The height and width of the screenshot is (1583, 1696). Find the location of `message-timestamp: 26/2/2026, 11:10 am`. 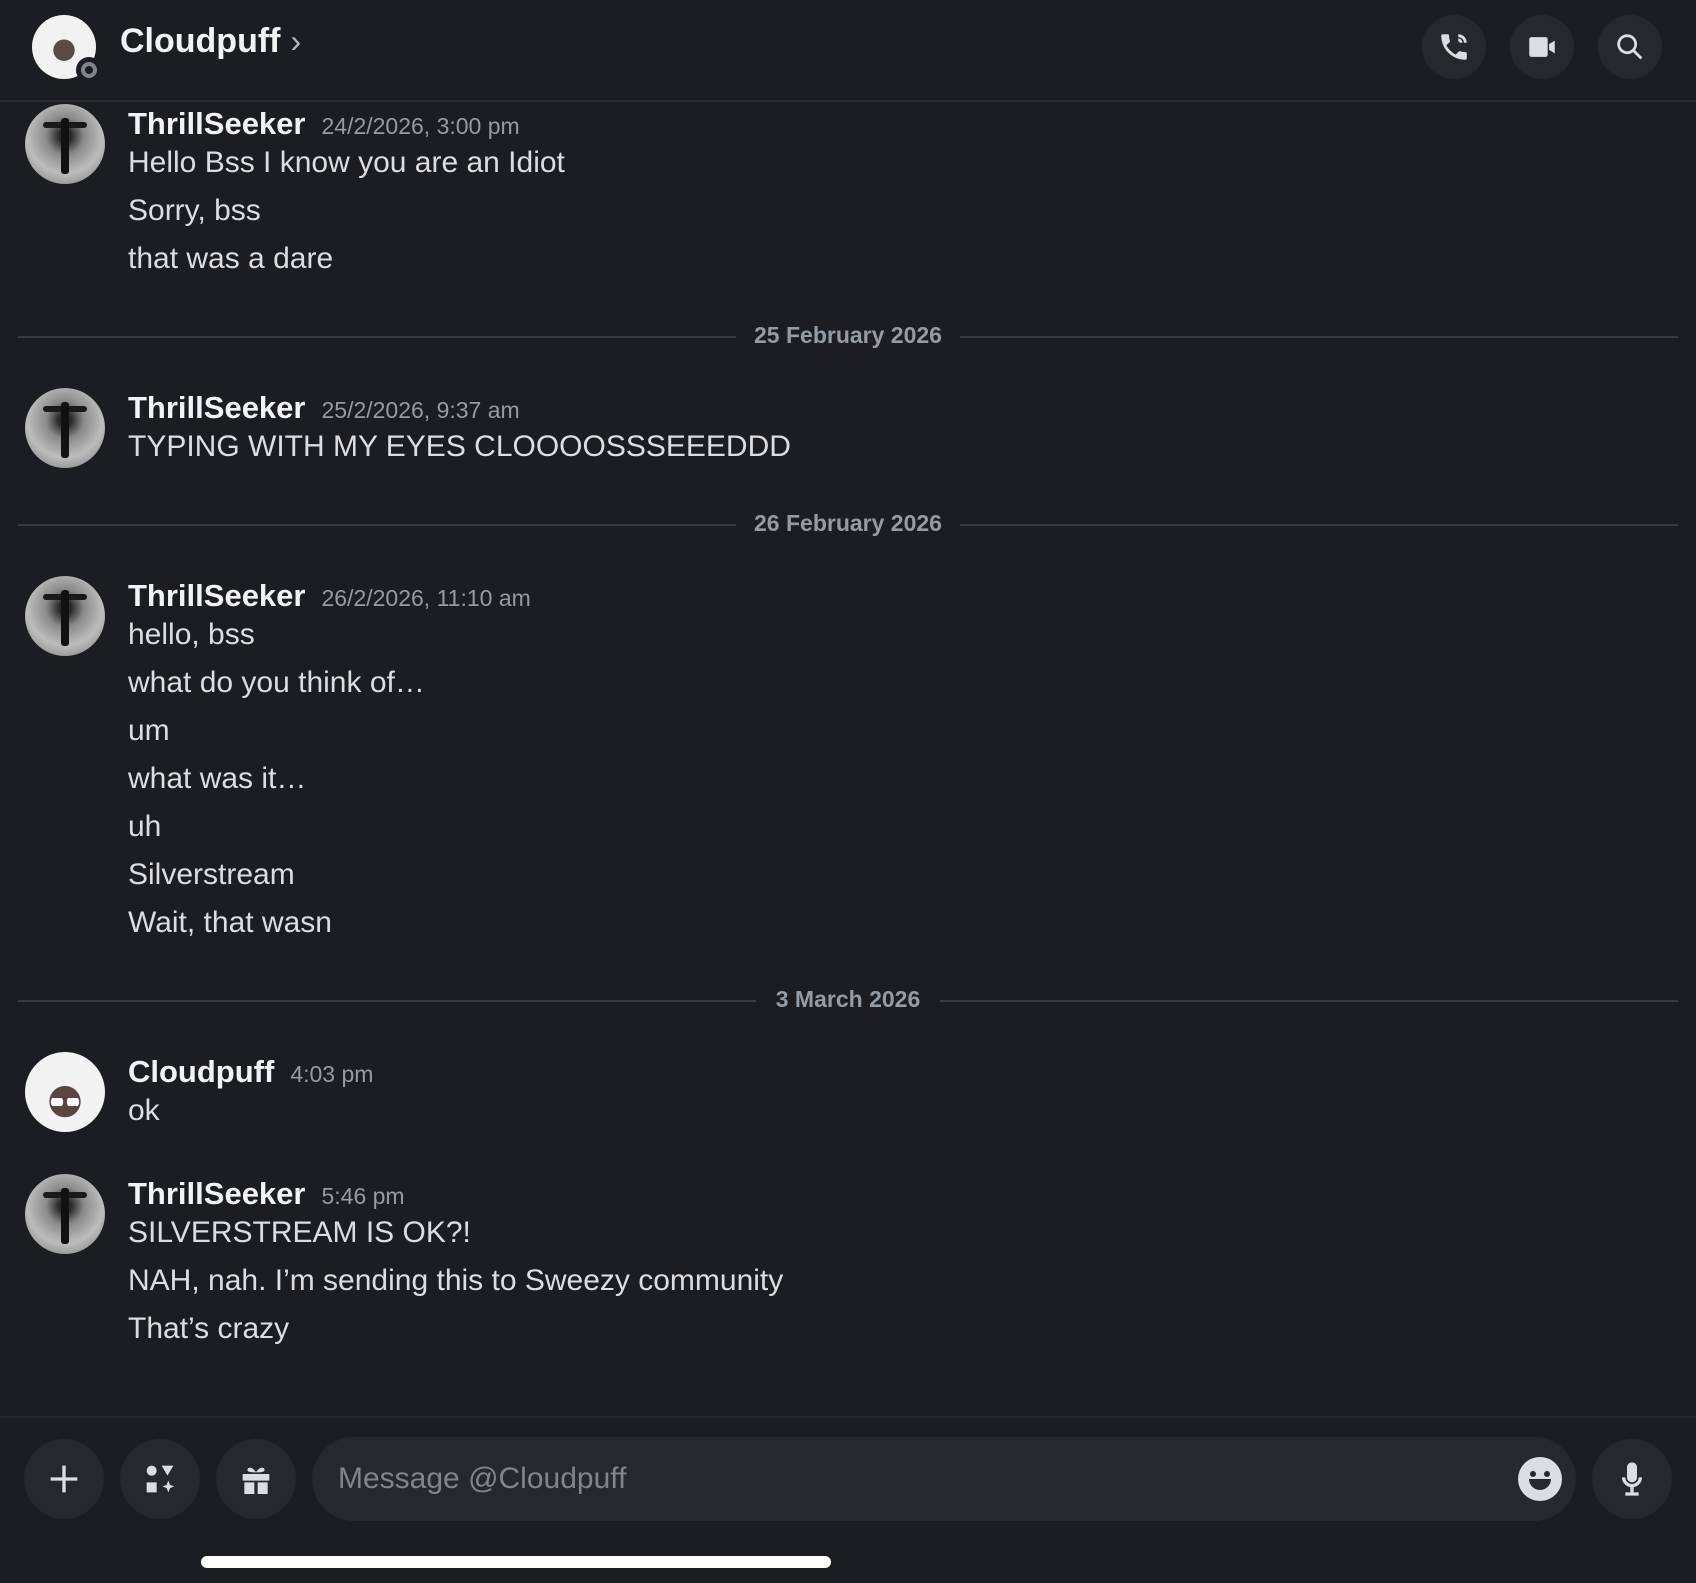

message-timestamp: 26/2/2026, 11:10 am is located at coordinates (426, 598).